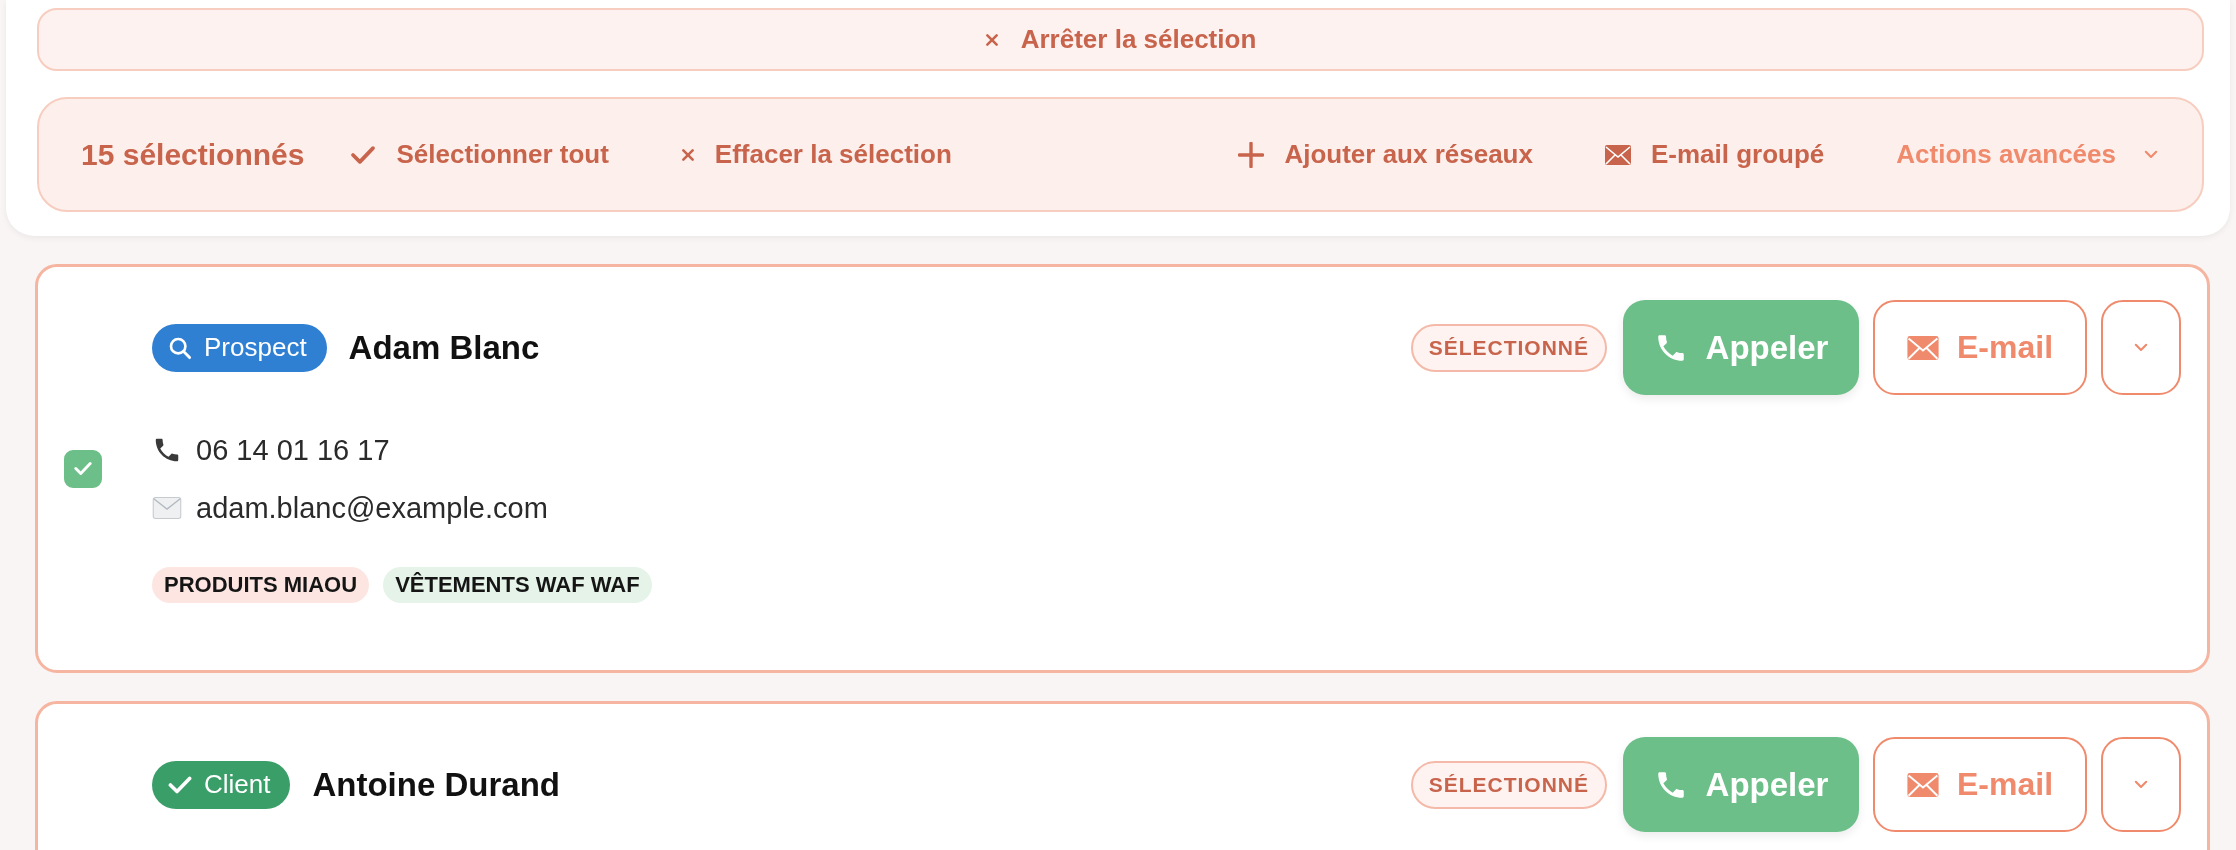 Image resolution: width=2236 pixels, height=850 pixels. What do you see at coordinates (2027, 154) in the screenshot?
I see `actions-dropdown: Actions avancées` at bounding box center [2027, 154].